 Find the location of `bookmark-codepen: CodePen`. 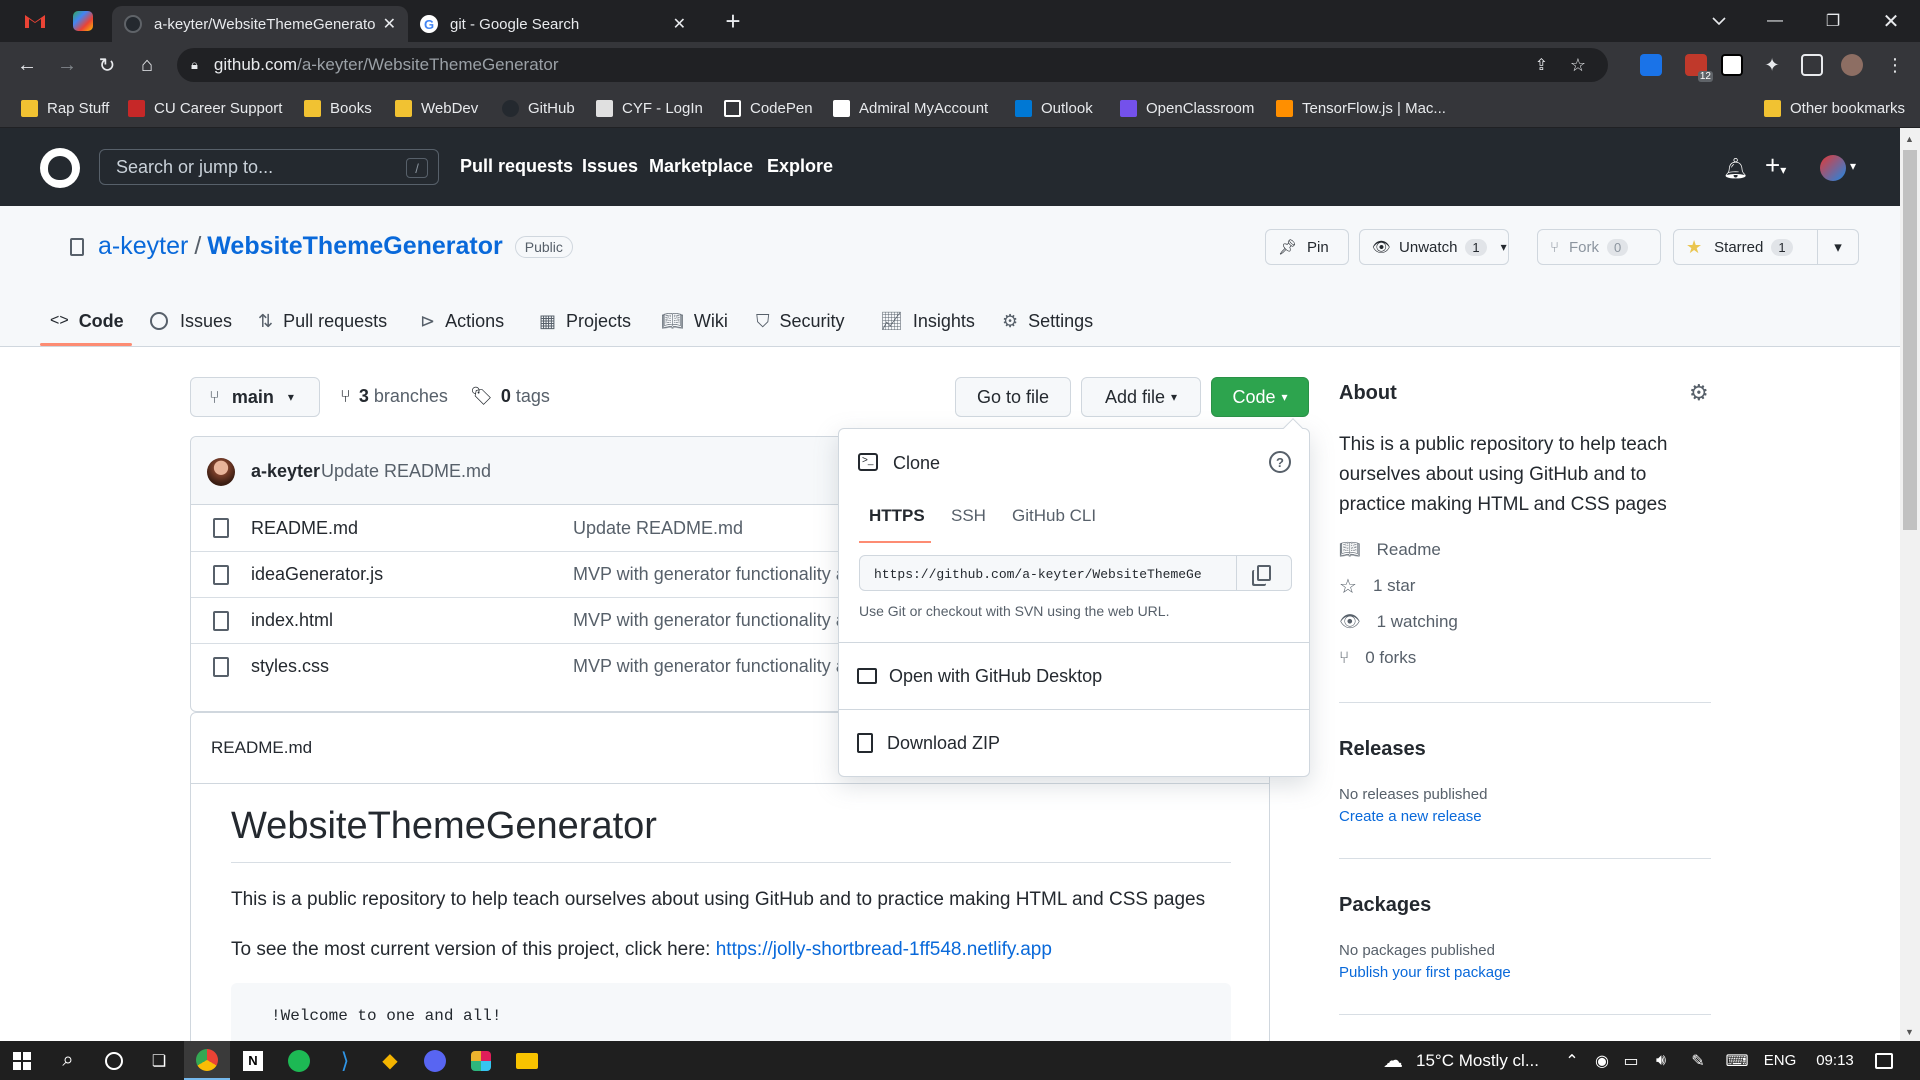

bookmark-codepen: CodePen is located at coordinates (768, 108).